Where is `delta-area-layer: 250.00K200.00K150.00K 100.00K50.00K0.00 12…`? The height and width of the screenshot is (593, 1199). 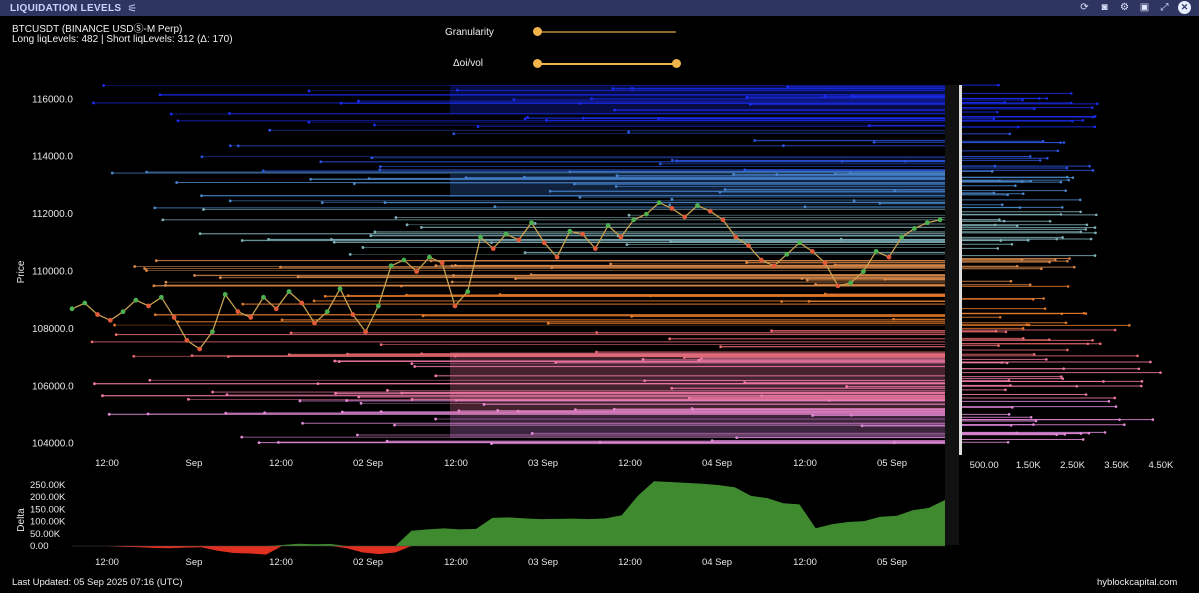
delta-area-layer: 250.00K200.00K150.00K 100.00K50.00K0.00 12… is located at coordinates (487, 524).